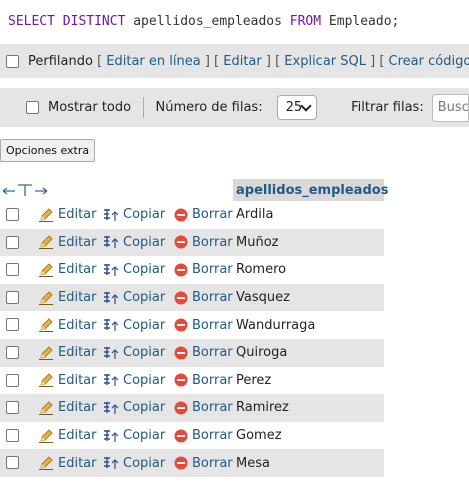  Describe the element at coordinates (262, 353) in the screenshot. I see `apellido-cell: Quiroga` at that location.